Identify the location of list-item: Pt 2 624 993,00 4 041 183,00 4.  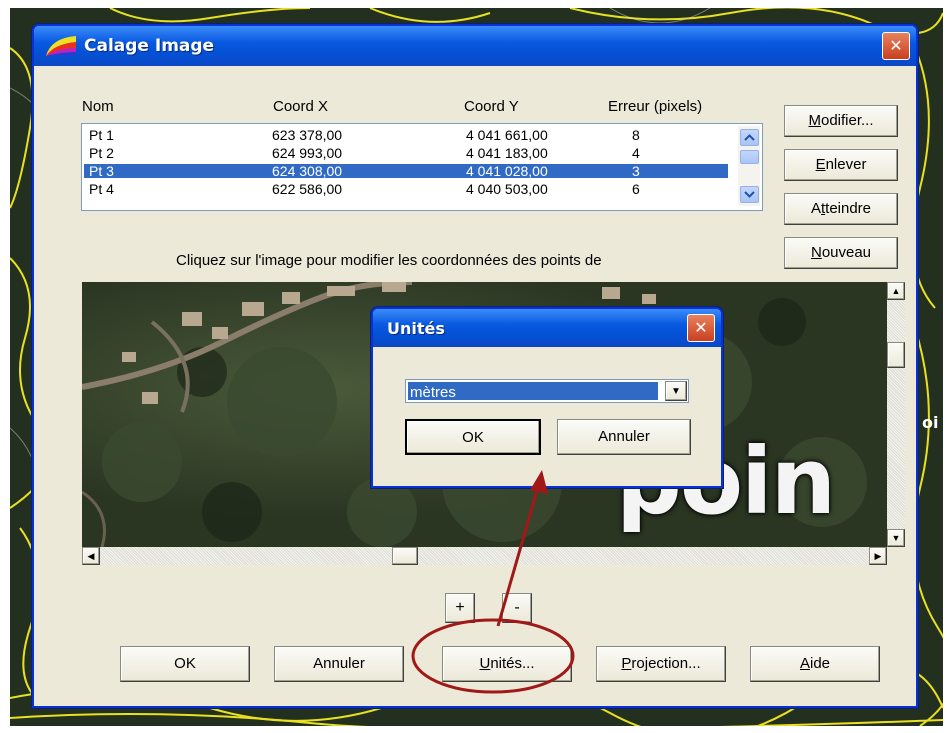
(423, 153).